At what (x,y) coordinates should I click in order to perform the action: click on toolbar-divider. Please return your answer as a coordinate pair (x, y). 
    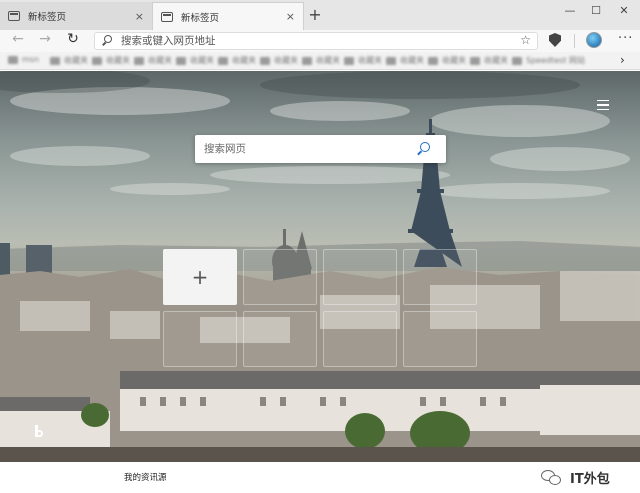
    Looking at the image, I should click on (574, 41).